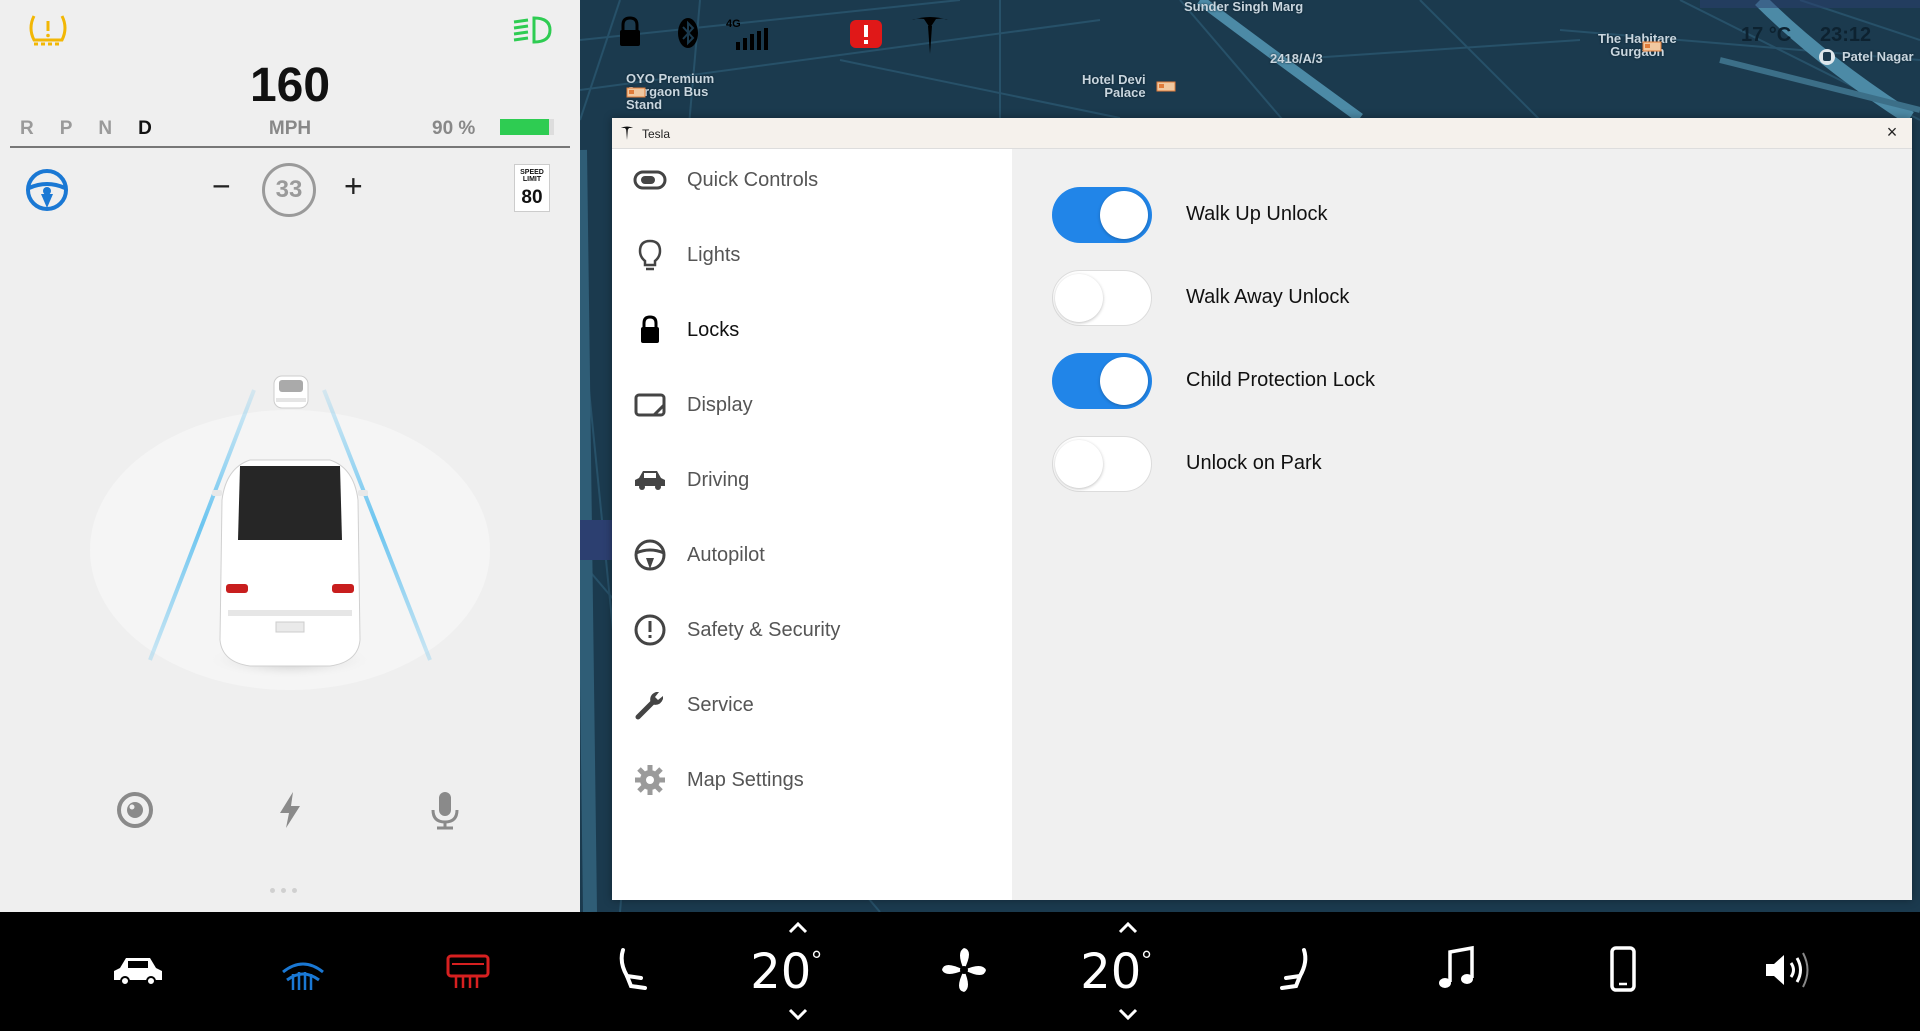  Describe the element at coordinates (720, 405) in the screenshot. I see `nav-label: Display` at that location.